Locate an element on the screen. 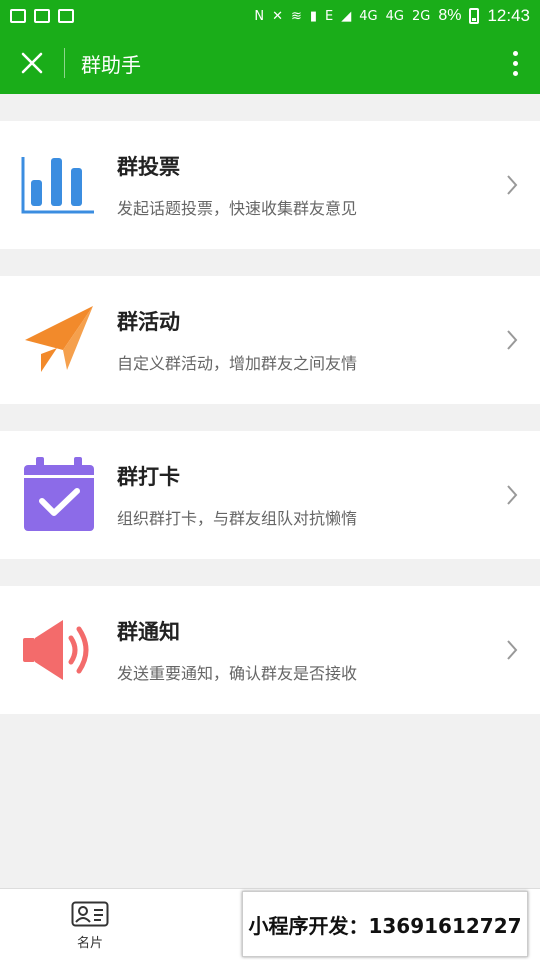  tab-business-card: 名片 is located at coordinates (90, 929).